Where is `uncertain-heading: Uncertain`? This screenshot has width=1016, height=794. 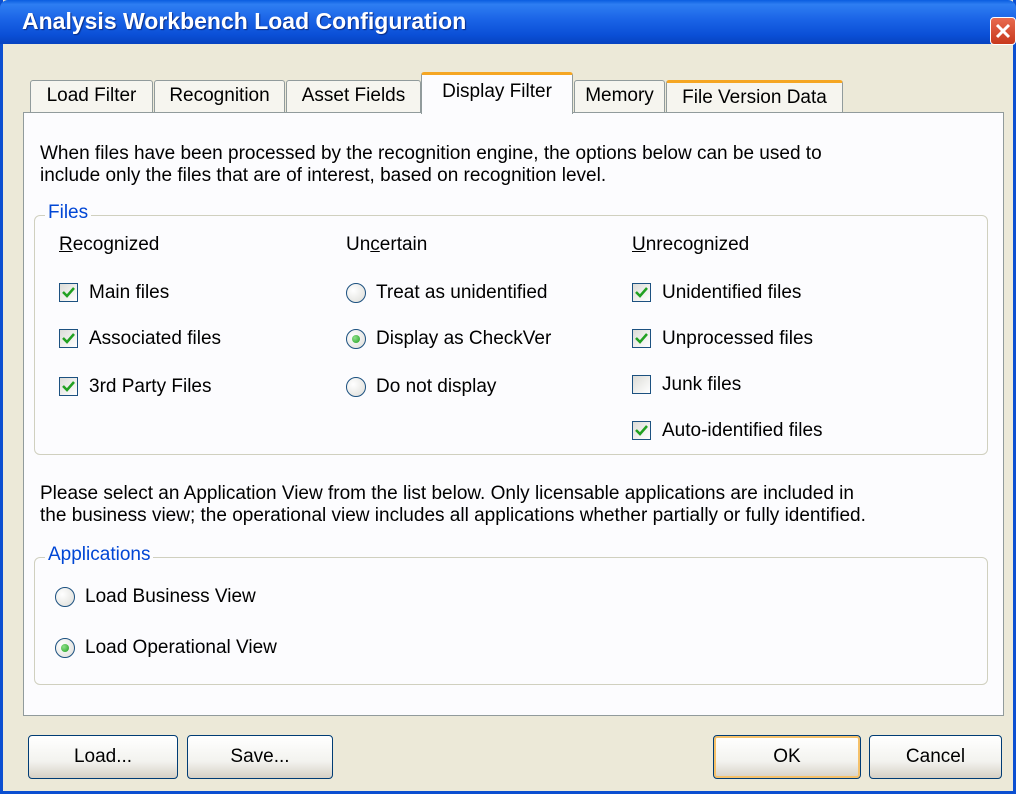
uncertain-heading: Uncertain is located at coordinates (386, 245).